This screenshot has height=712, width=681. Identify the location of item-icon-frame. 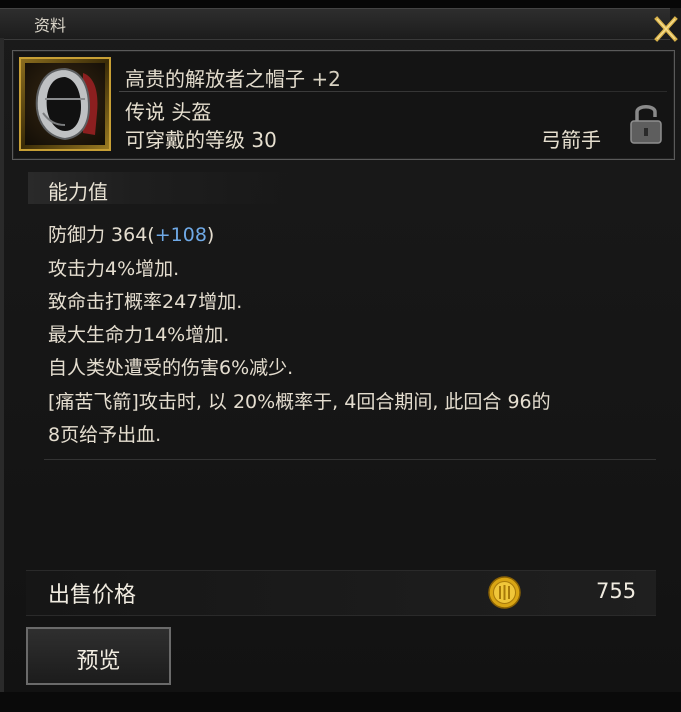
(65, 104).